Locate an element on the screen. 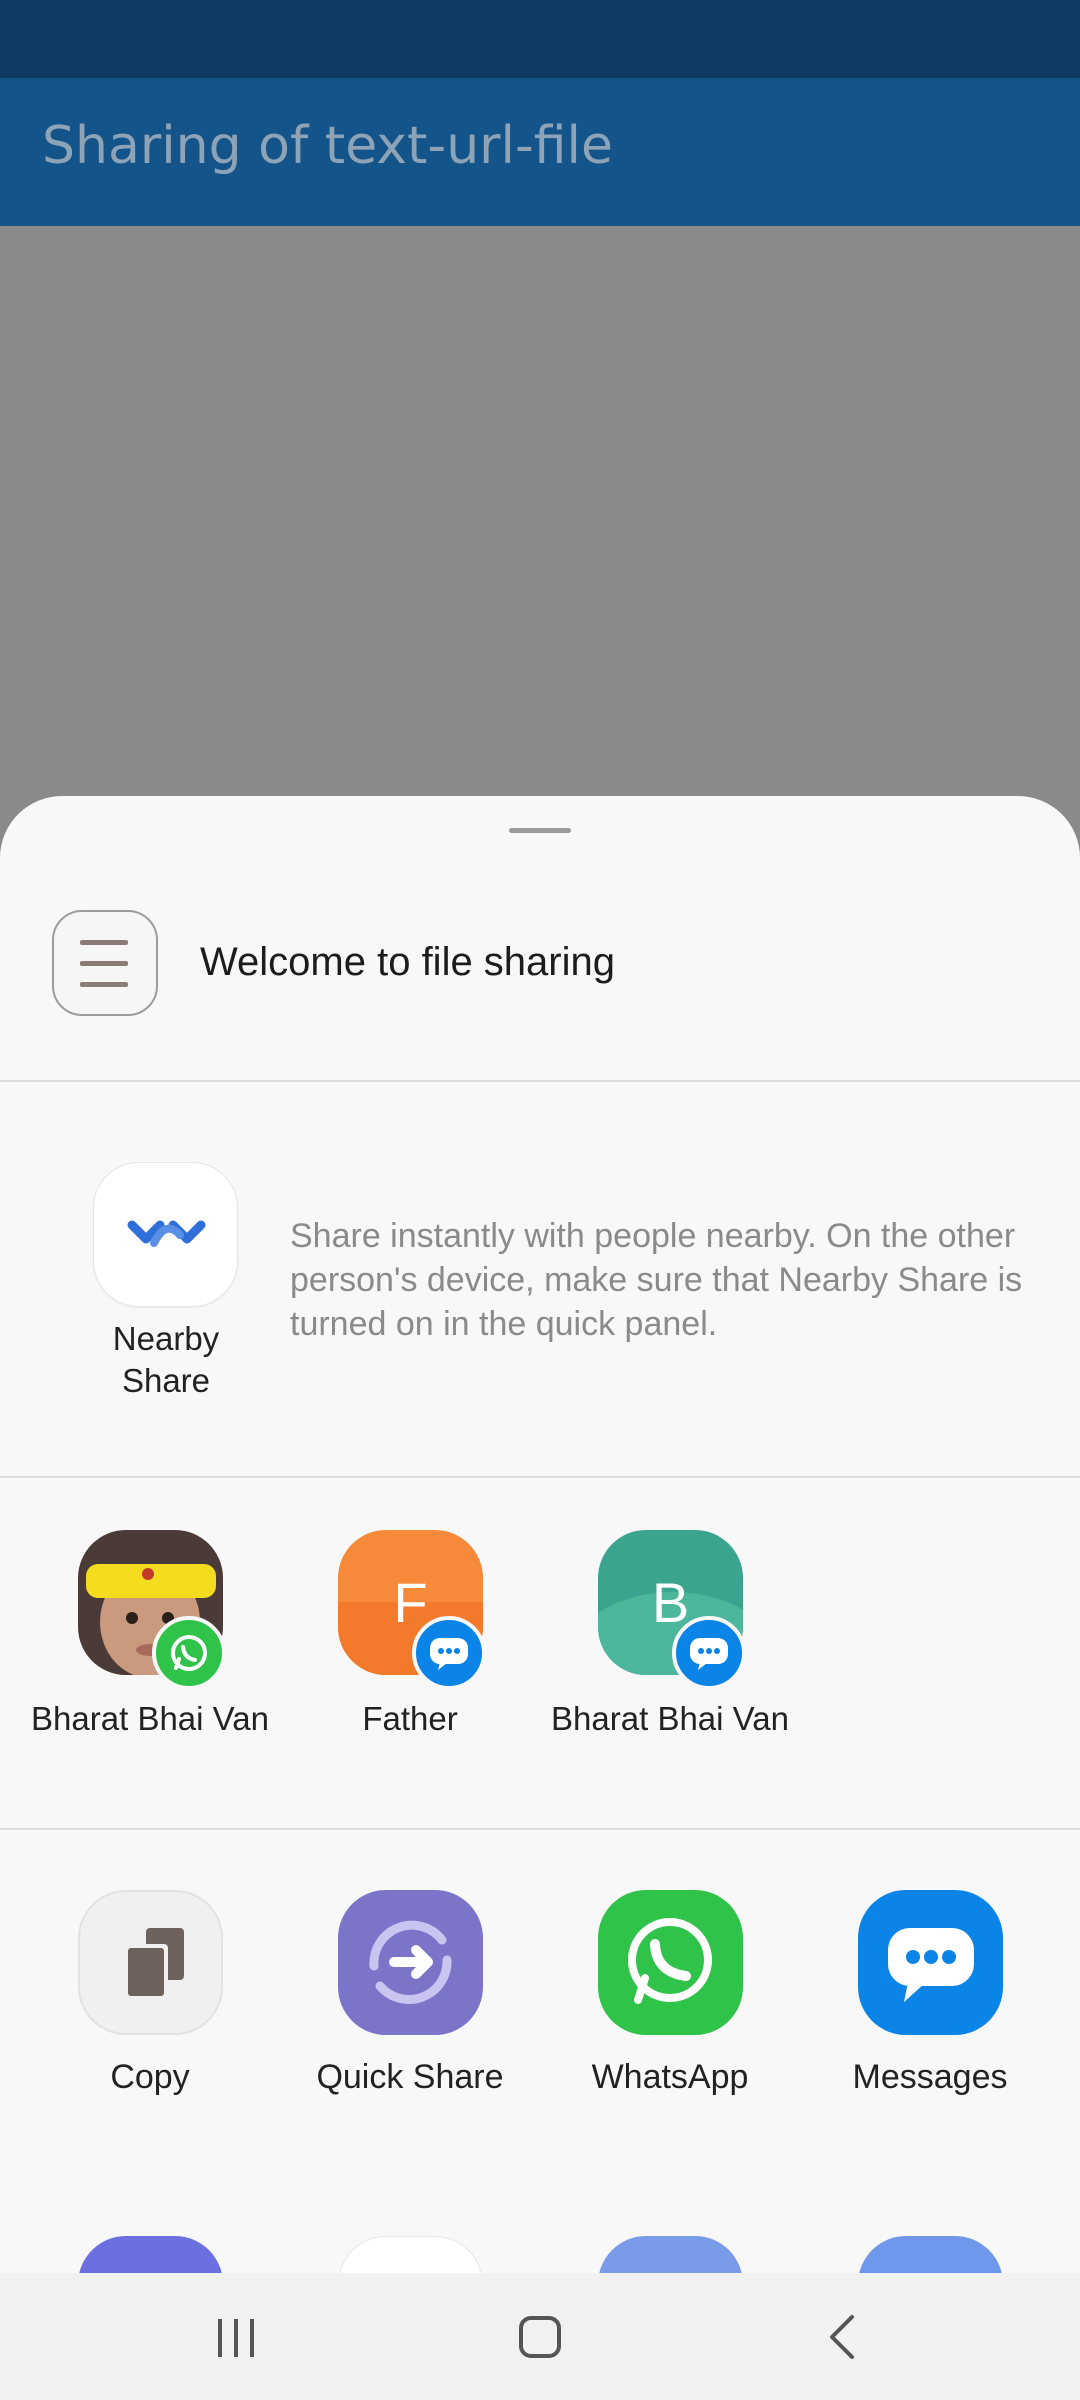 This screenshot has height=2400, width=1080. app-label: Quick Share is located at coordinates (410, 2077).